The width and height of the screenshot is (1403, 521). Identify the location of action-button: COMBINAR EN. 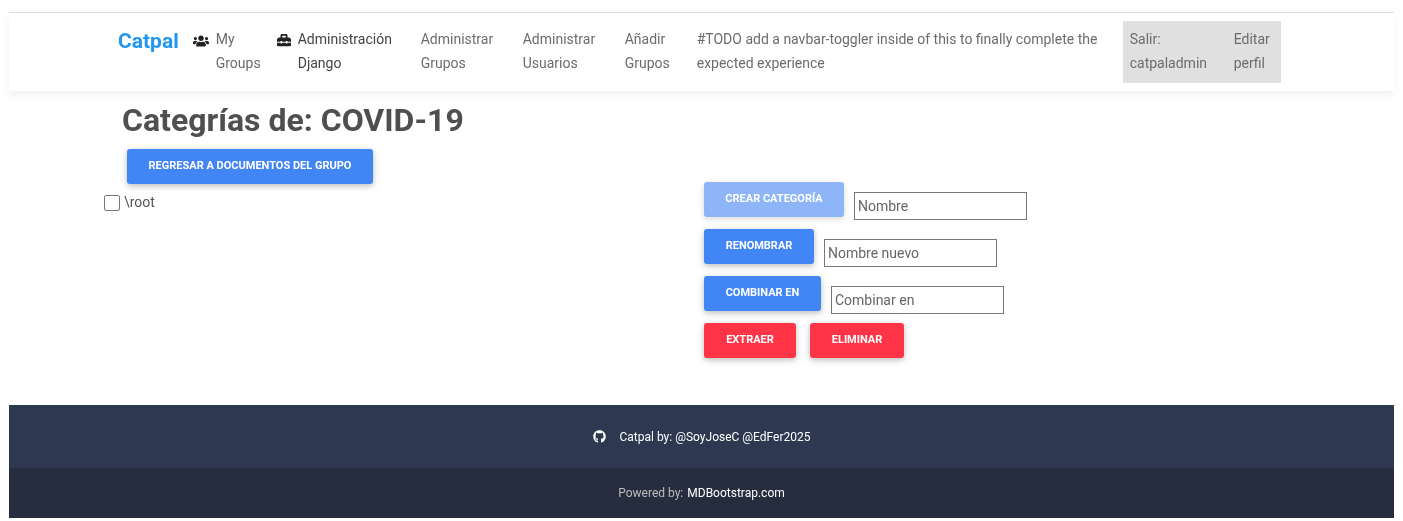
(762, 293).